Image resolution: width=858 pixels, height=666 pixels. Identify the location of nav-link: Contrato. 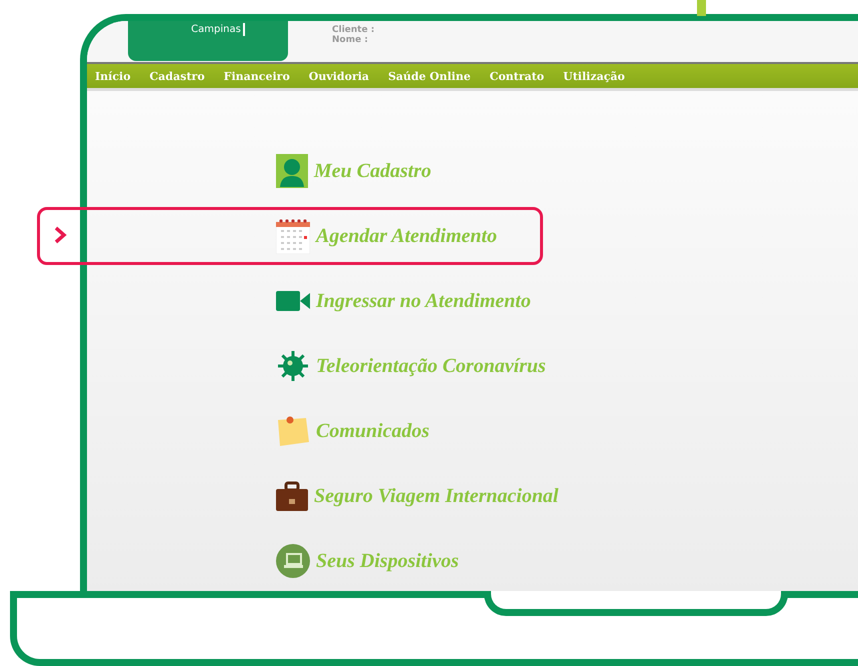
(517, 76).